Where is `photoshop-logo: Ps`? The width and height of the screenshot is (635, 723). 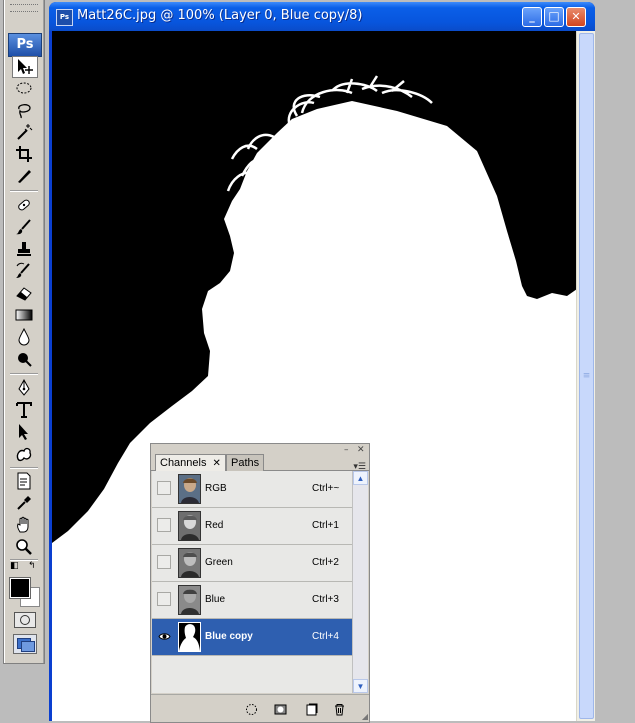
photoshop-logo: Ps is located at coordinates (25, 45).